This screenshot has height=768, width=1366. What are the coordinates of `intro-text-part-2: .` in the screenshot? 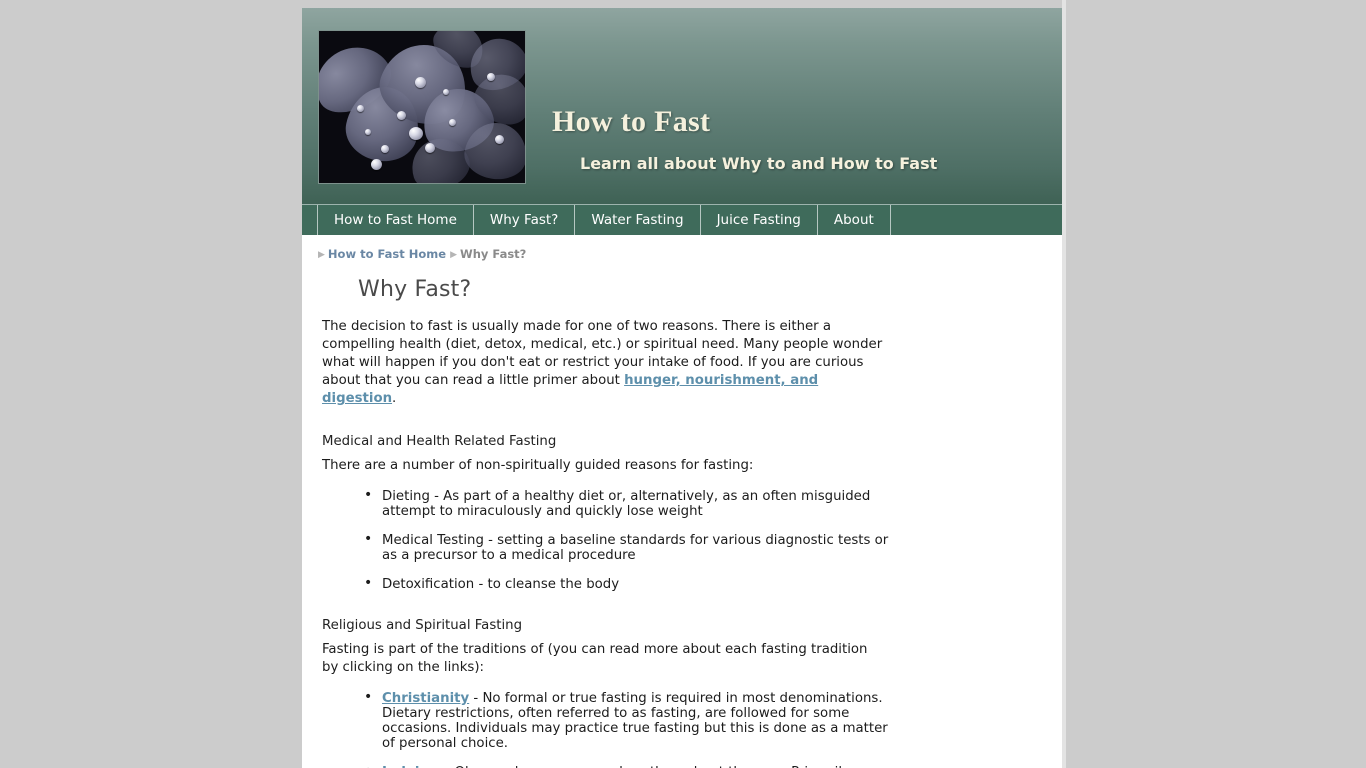 It's located at (394, 398).